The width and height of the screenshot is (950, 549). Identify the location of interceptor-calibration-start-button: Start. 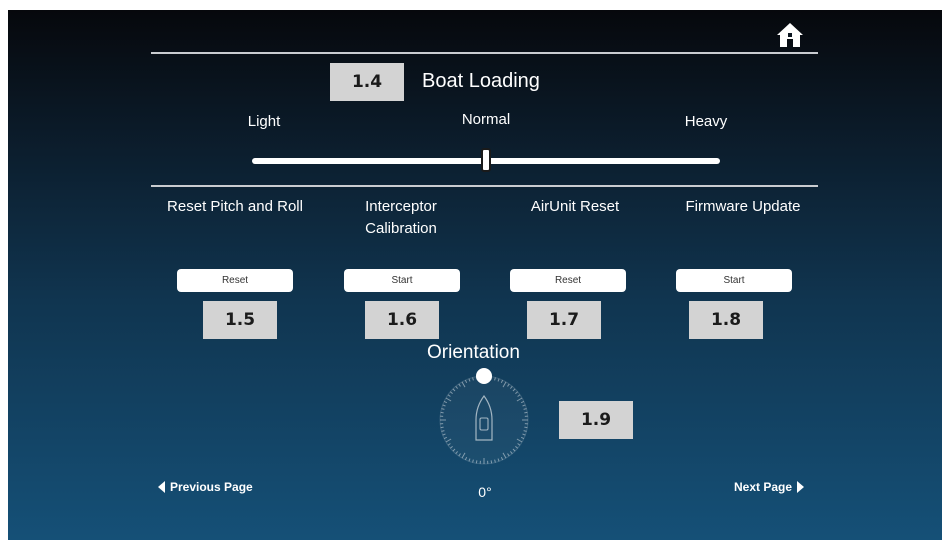
(402, 280).